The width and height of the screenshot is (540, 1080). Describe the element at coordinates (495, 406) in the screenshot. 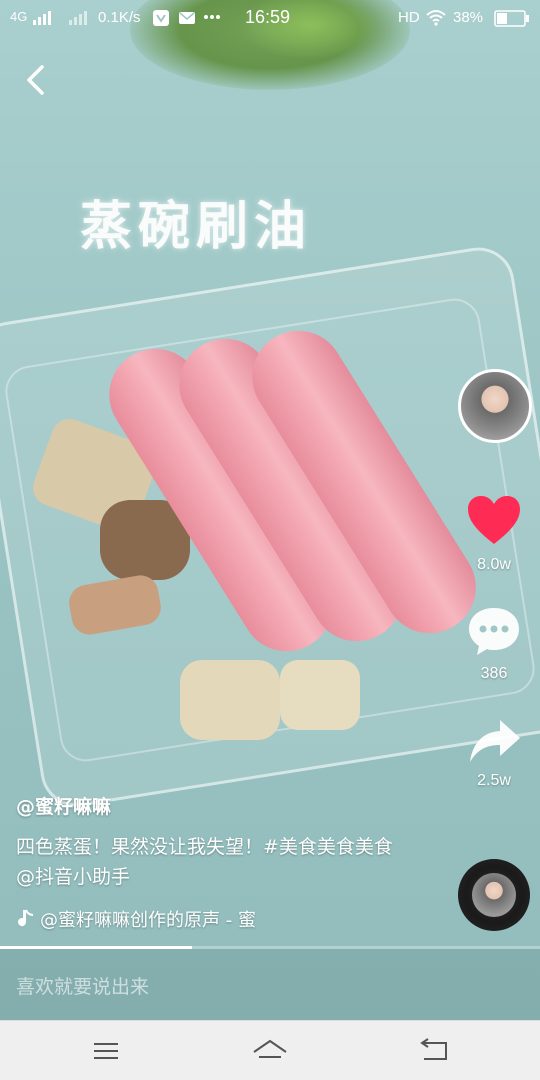

I see `author-avatar` at that location.